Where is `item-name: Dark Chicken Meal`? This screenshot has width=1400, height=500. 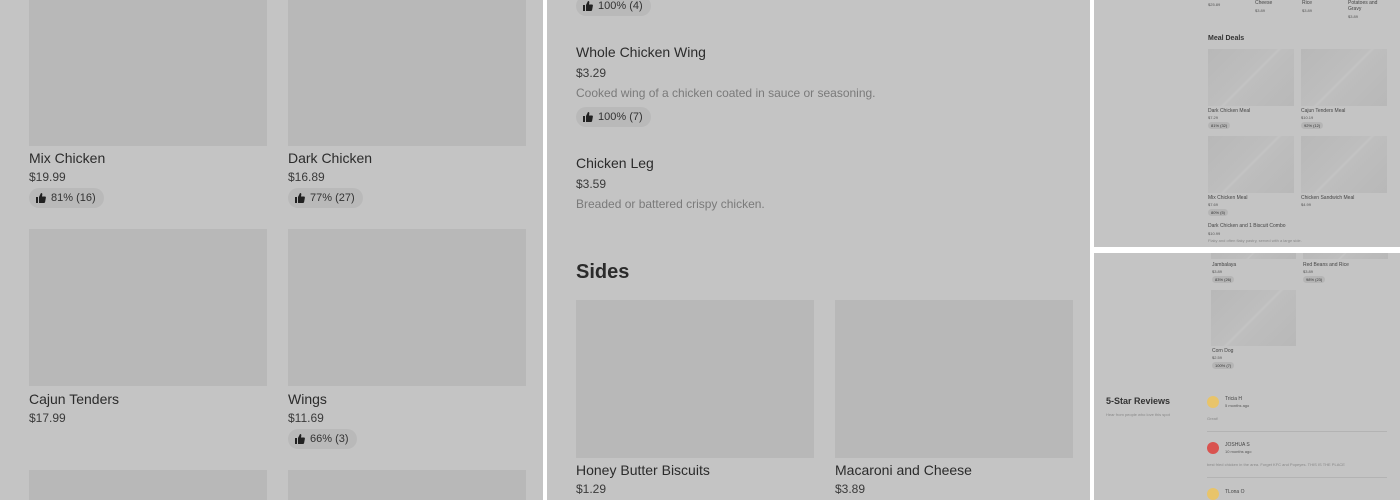
item-name: Dark Chicken Meal is located at coordinates (1229, 111).